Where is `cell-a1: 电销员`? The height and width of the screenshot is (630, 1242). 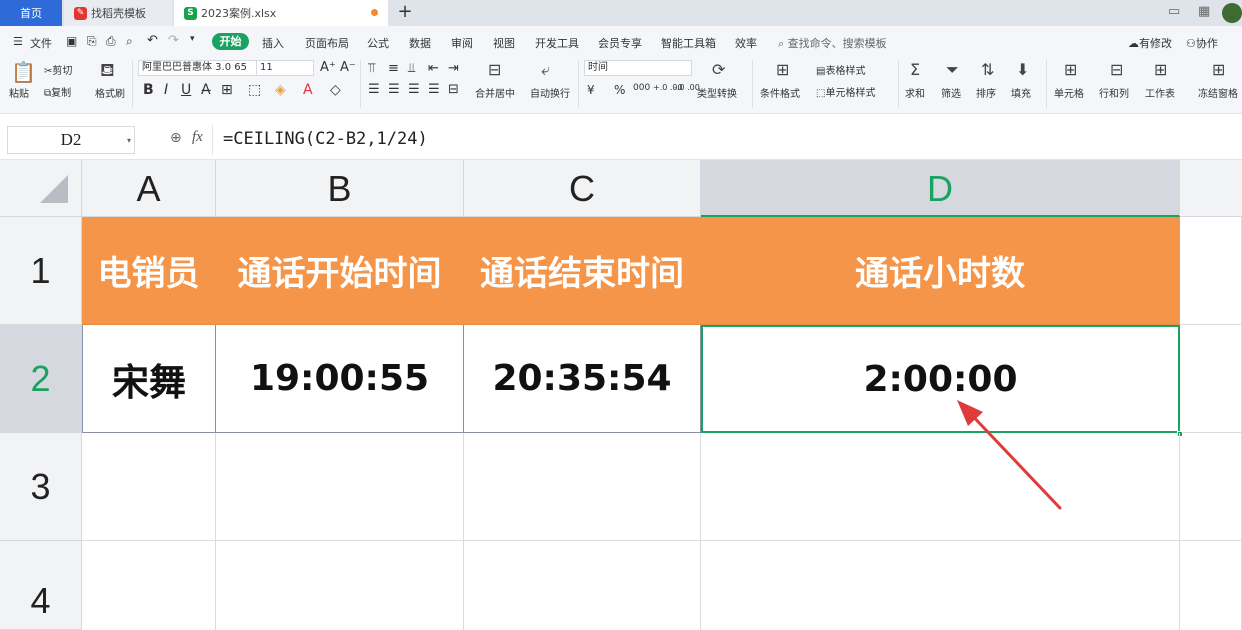 cell-a1: 电销员 is located at coordinates (149, 271).